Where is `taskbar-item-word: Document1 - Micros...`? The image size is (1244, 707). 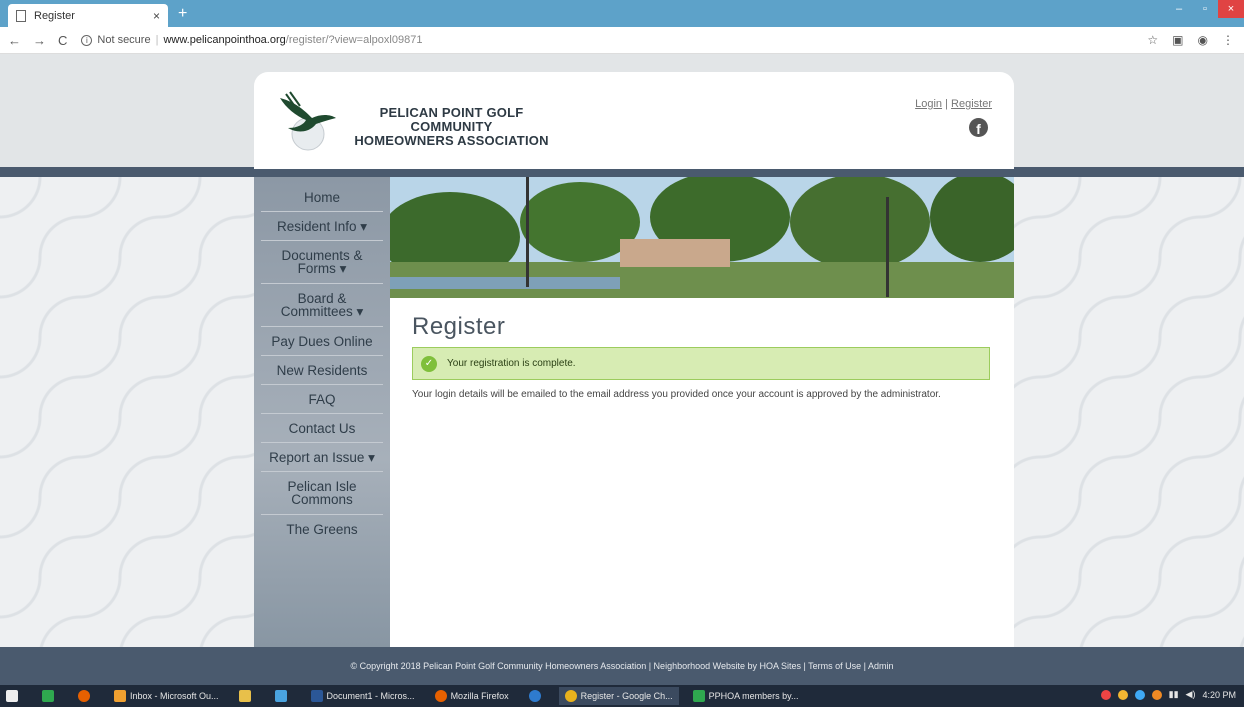 taskbar-item-word: Document1 - Micros... is located at coordinates (363, 696).